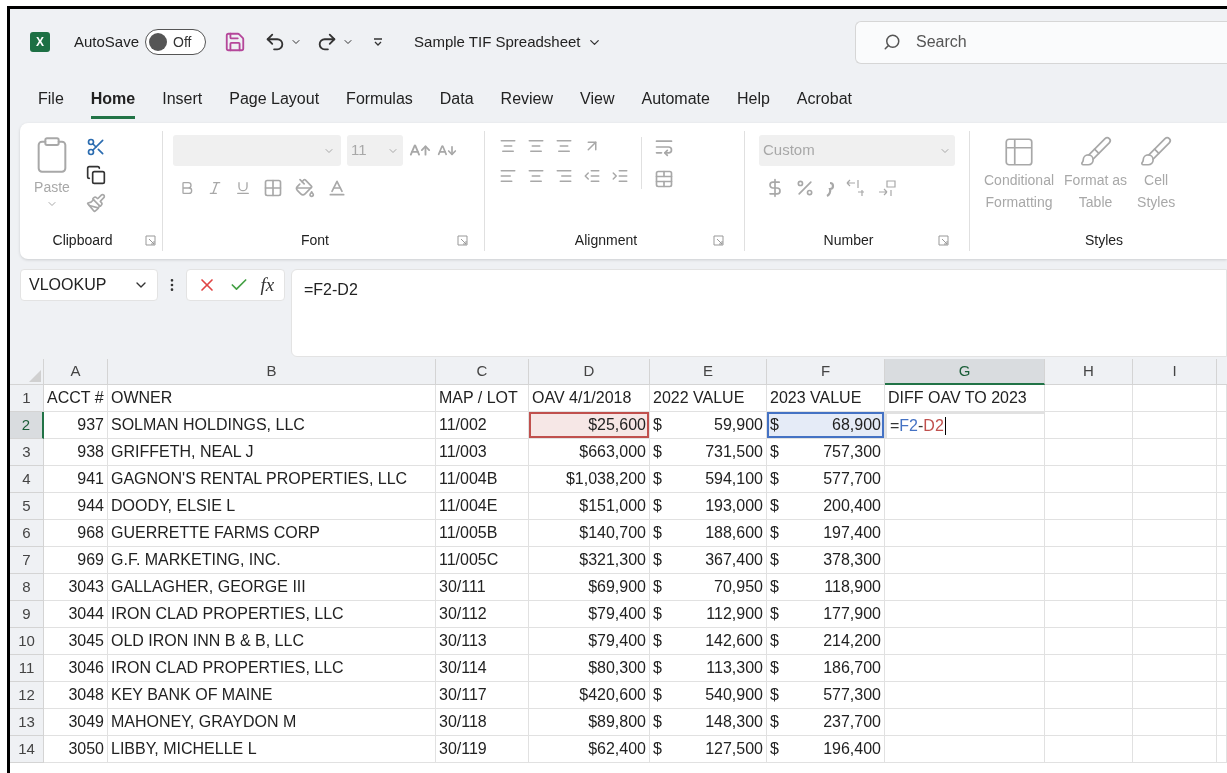 This screenshot has height=773, width=1227. Describe the element at coordinates (27, 506) in the screenshot. I see `row-header: 5` at that location.